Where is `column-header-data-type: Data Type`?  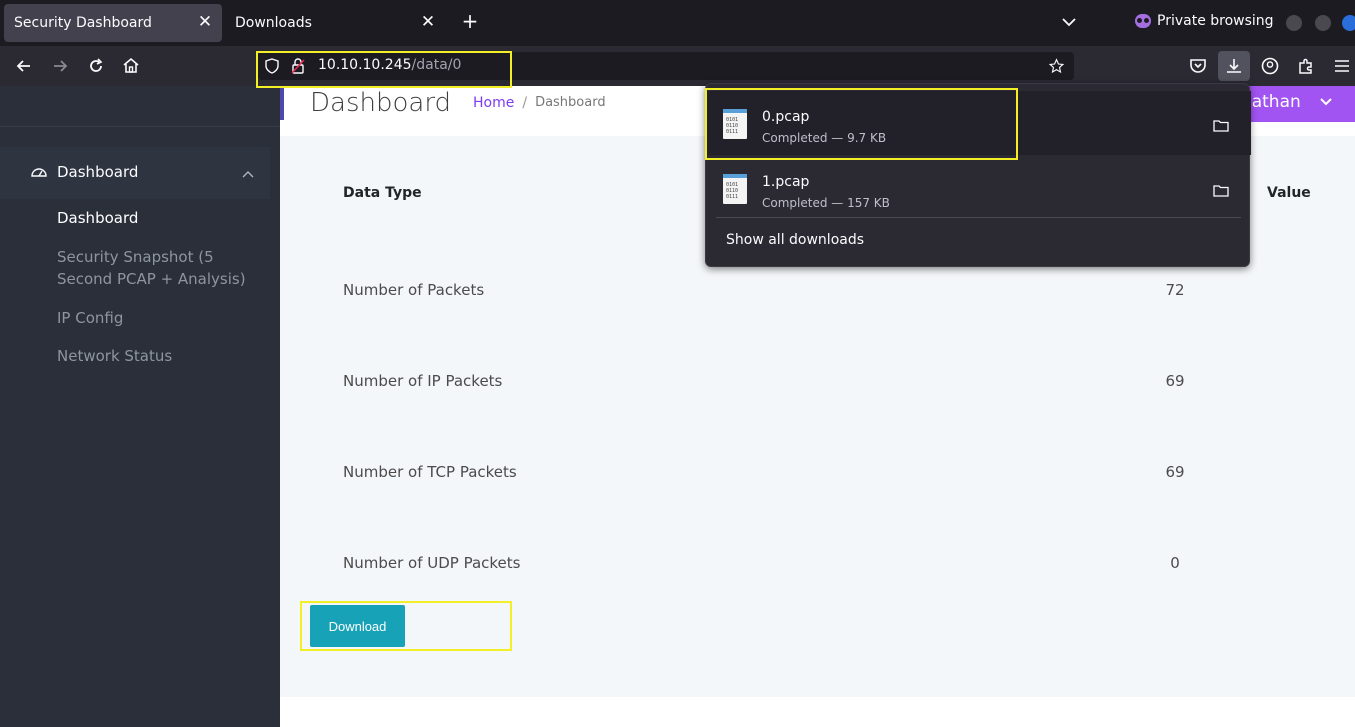
column-header-data-type: Data Type is located at coordinates (382, 193).